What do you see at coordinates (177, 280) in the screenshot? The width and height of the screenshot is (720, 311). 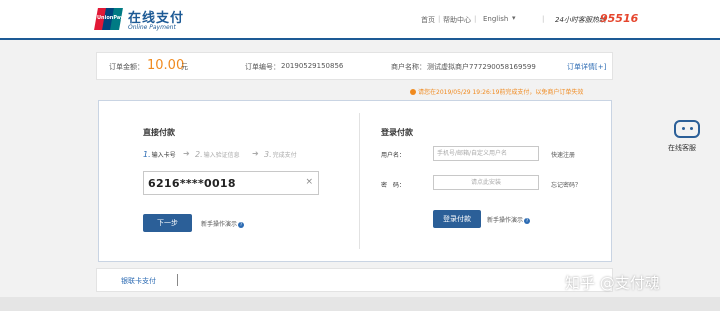 I see `footer-divider` at bounding box center [177, 280].